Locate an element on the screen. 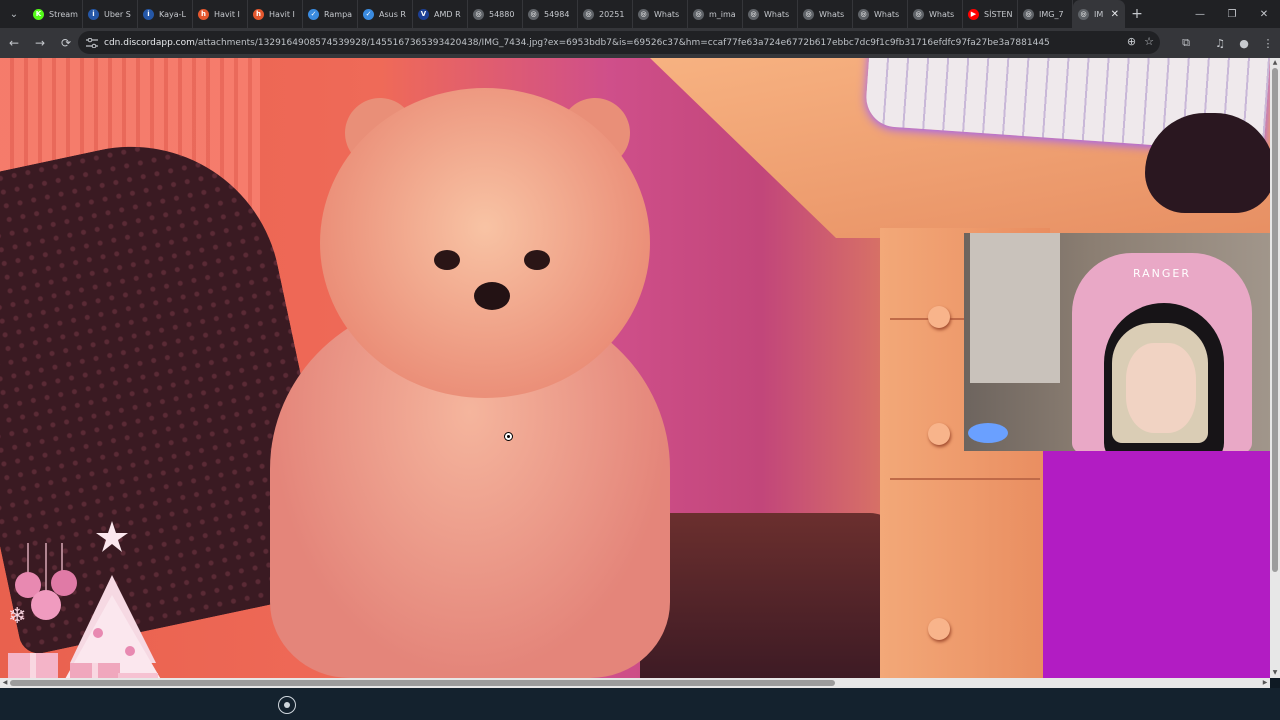 Image resolution: width=1280 pixels, height=720 pixels. tab-19: ◎ IM ✕ is located at coordinates (1099, 14).